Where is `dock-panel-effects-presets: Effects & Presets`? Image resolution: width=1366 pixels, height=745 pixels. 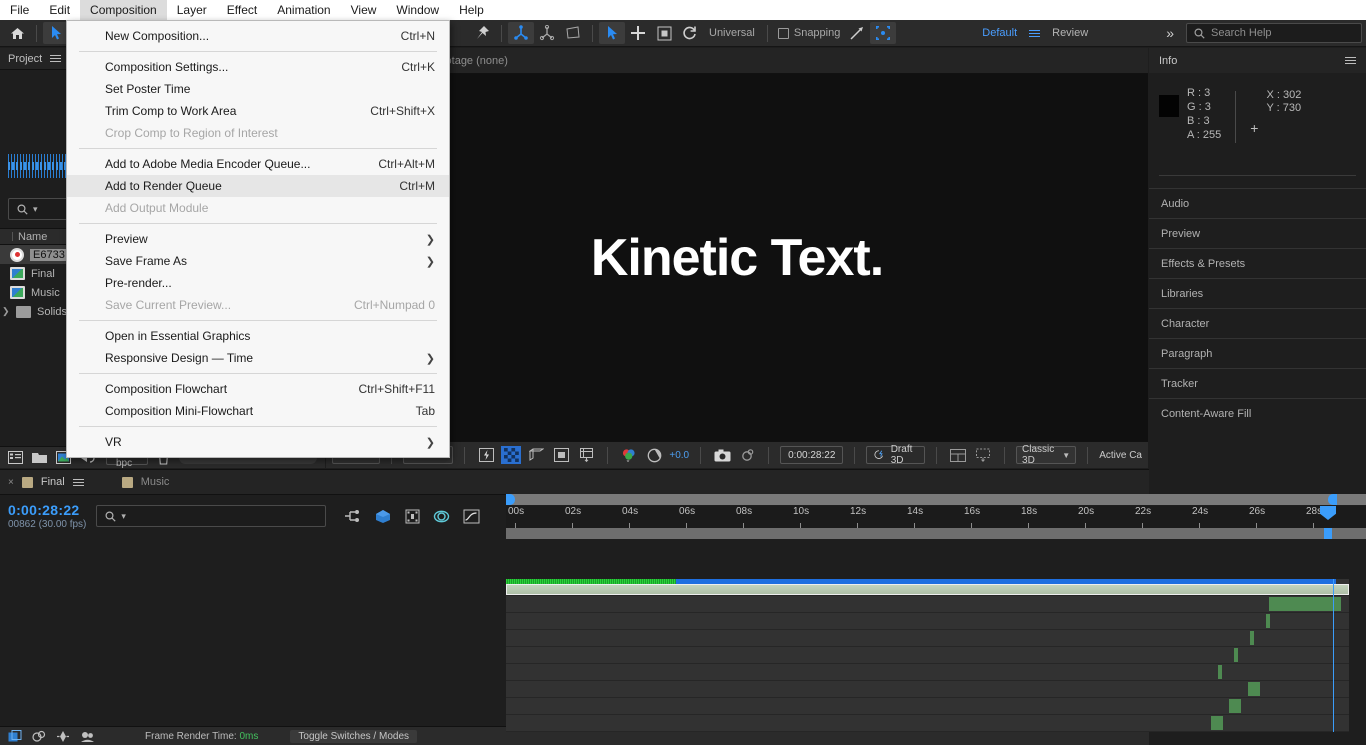
dock-panel-effects-presets: Effects & Presets is located at coordinates (1257, 263).